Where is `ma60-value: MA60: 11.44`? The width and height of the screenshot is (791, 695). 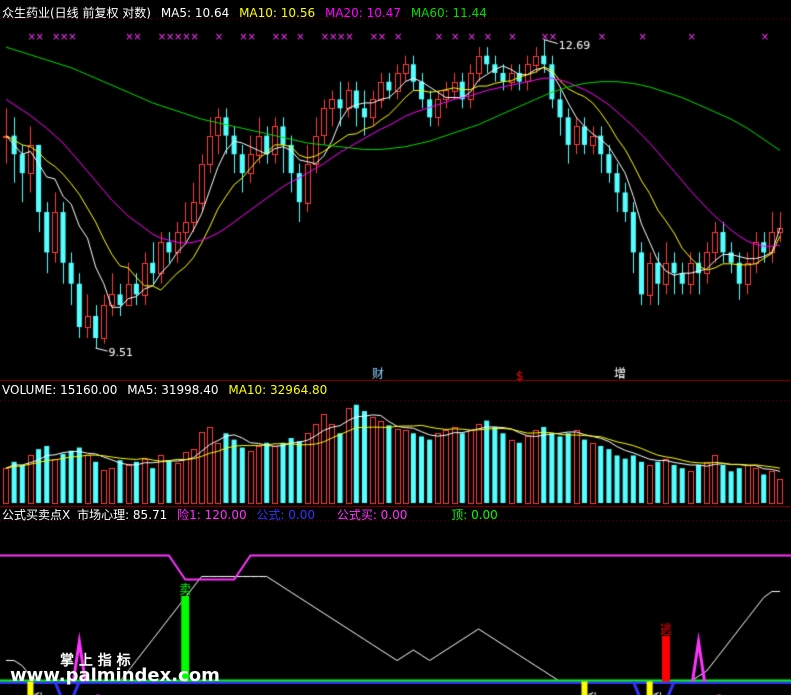
ma60-value: MA60: 11.44 is located at coordinates (448, 13).